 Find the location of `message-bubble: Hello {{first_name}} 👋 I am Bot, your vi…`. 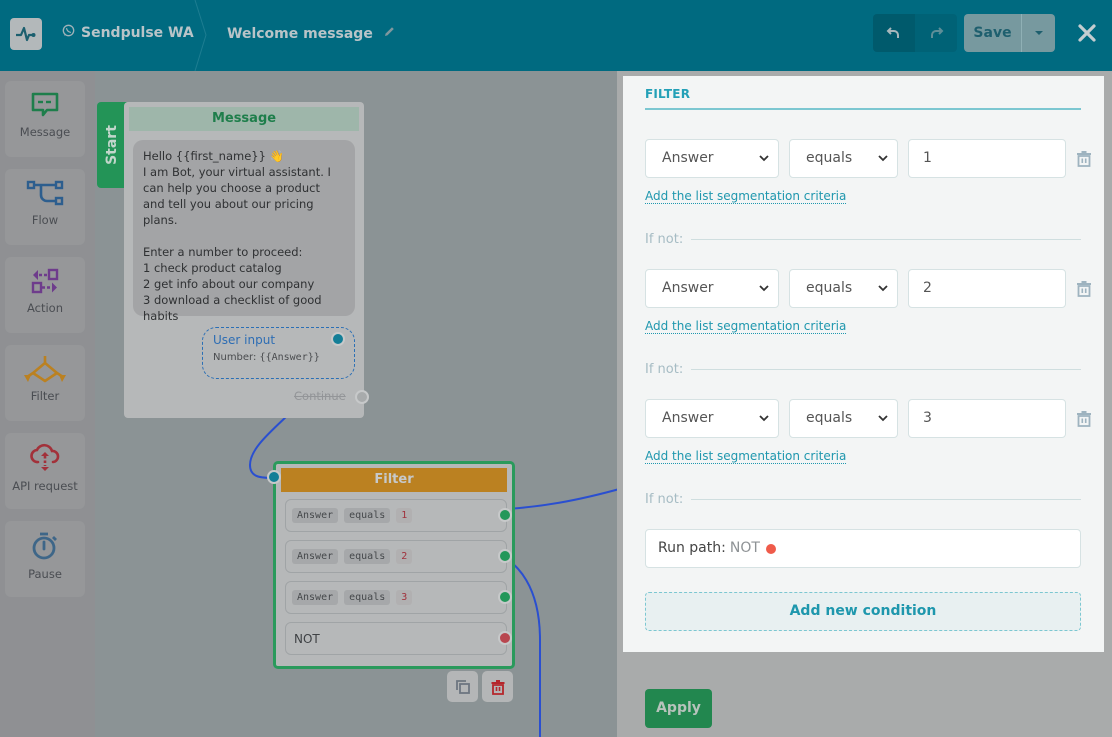

message-bubble: Hello {{first_name}} 👋 I am Bot, your vi… is located at coordinates (244, 231).